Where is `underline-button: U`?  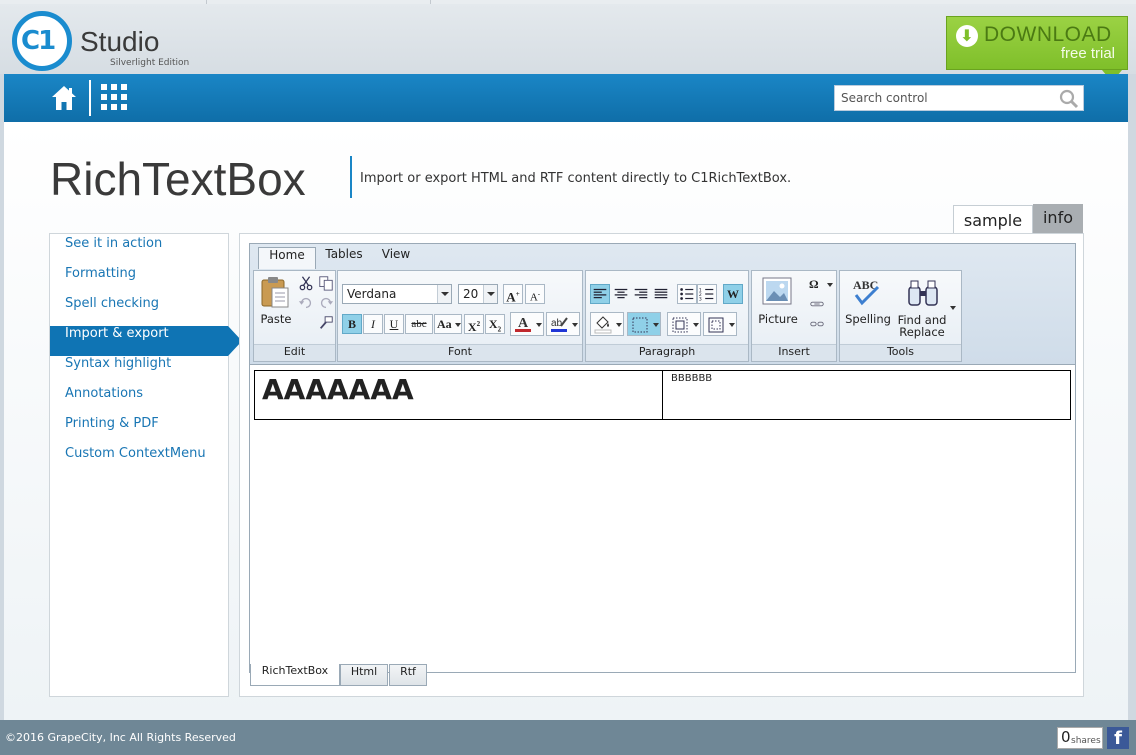
underline-button: U is located at coordinates (394, 324).